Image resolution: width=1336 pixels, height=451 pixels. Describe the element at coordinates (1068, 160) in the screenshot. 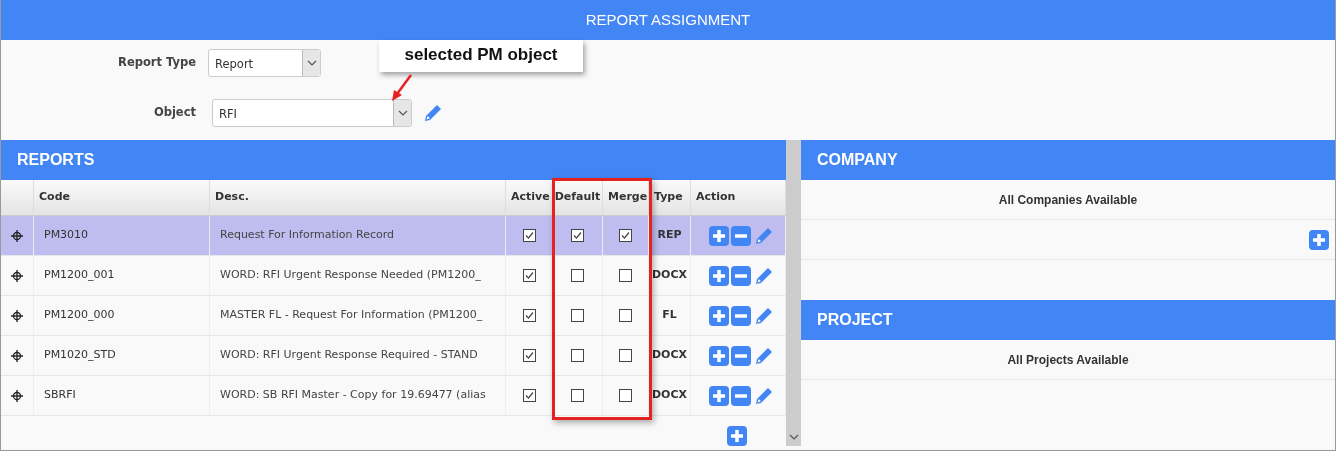

I see `panel-header: COMPANY` at that location.